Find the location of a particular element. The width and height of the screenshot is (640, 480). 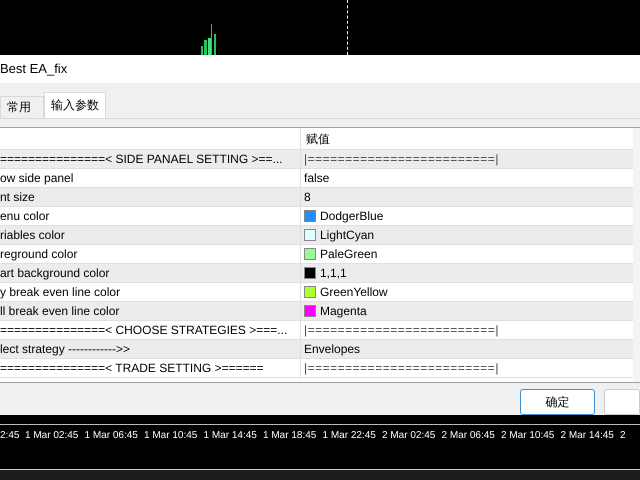

parameter-name: enu color is located at coordinates (150, 215).